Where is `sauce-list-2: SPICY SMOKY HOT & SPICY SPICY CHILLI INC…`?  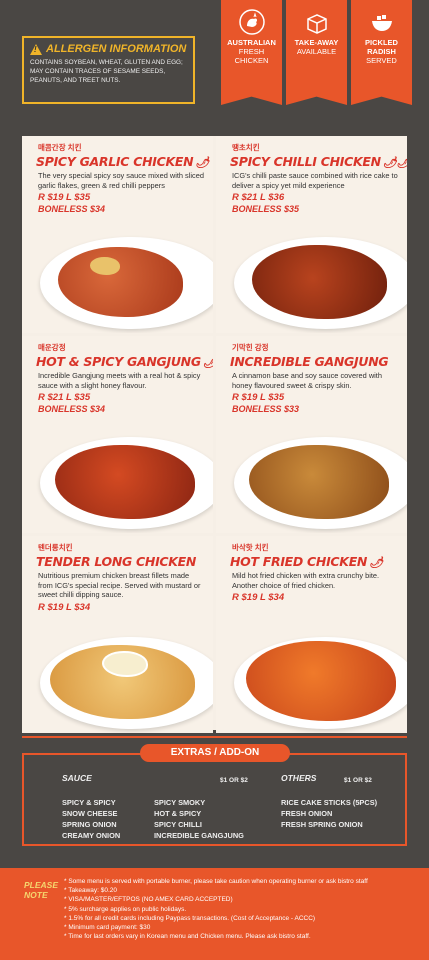
sauce-list-2: SPICY SMOKY HOT & SPICY SPICY CHILLI INC… is located at coordinates (199, 819).